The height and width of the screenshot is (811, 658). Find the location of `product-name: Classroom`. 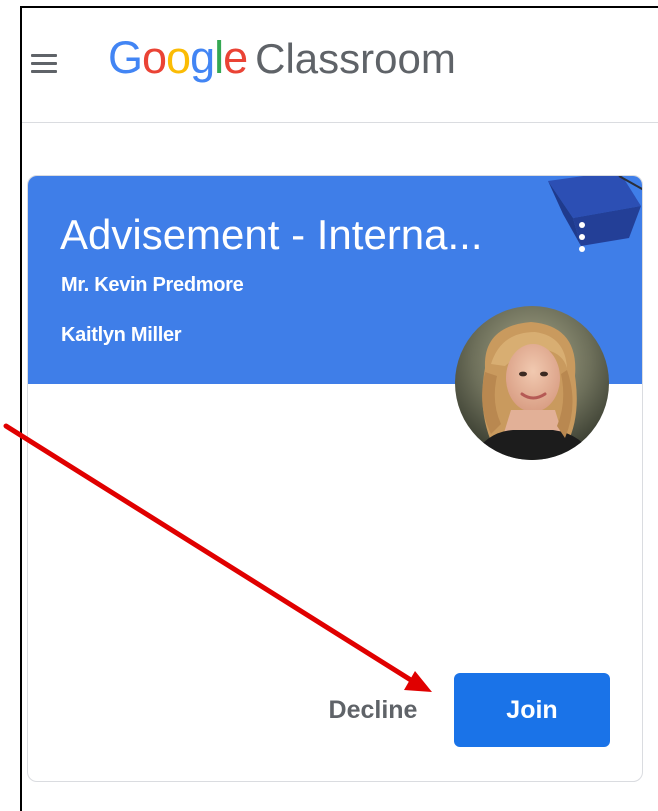

product-name: Classroom is located at coordinates (355, 58).